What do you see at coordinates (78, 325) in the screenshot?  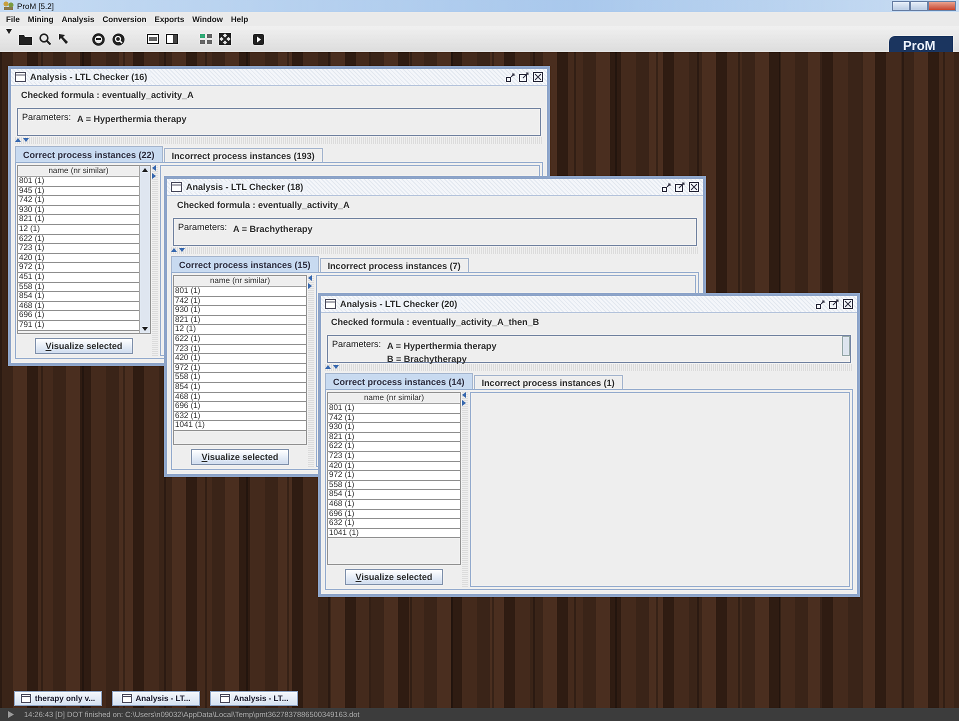 I see `list-row: 791 (1)` at bounding box center [78, 325].